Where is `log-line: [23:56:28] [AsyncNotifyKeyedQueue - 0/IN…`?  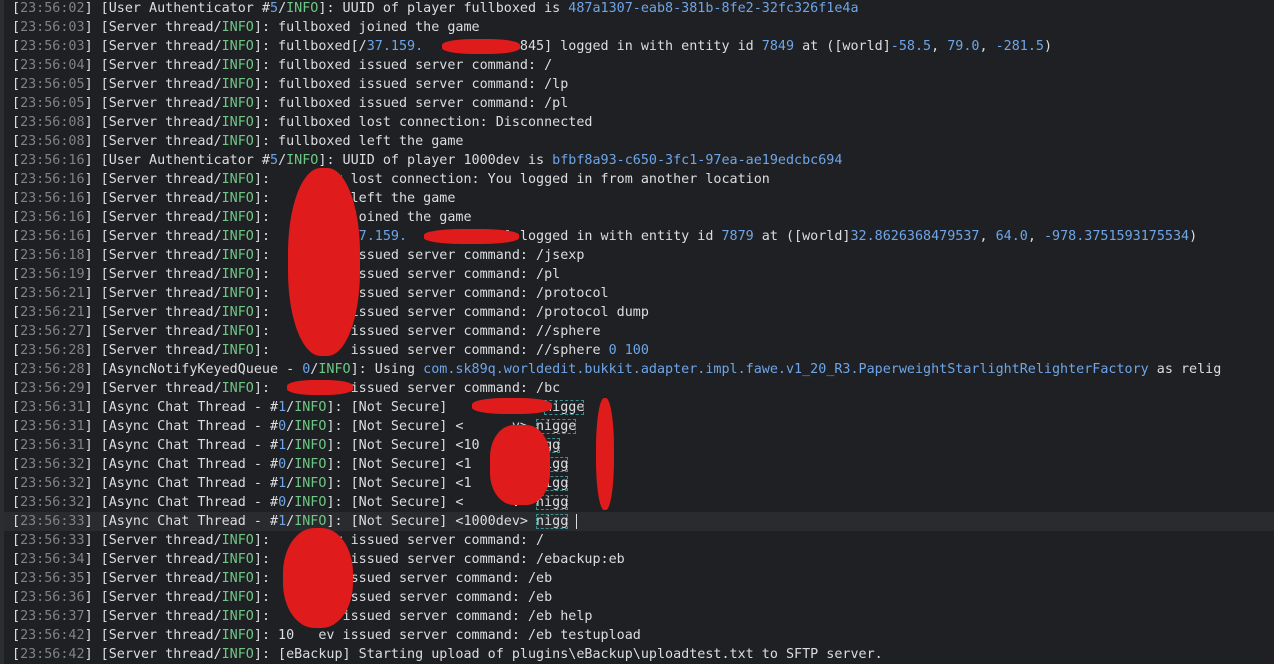 log-line: [23:56:28] [AsyncNotifyKeyedQueue - 0/IN… is located at coordinates (637, 369).